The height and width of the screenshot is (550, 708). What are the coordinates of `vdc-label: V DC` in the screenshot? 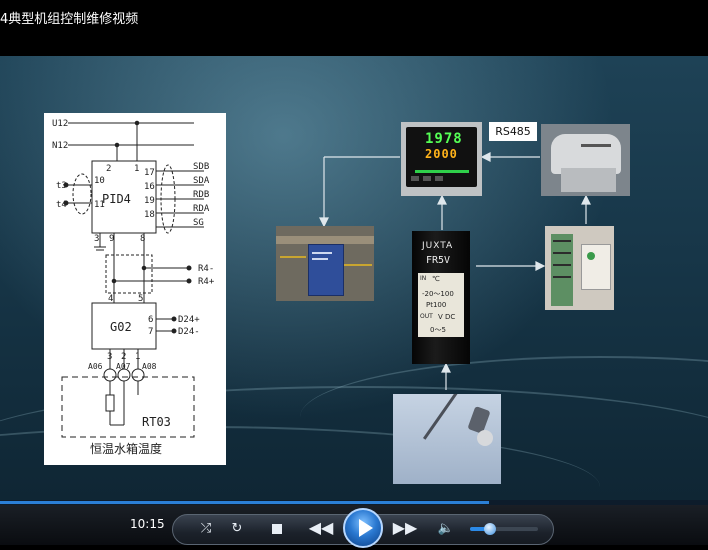 It's located at (447, 317).